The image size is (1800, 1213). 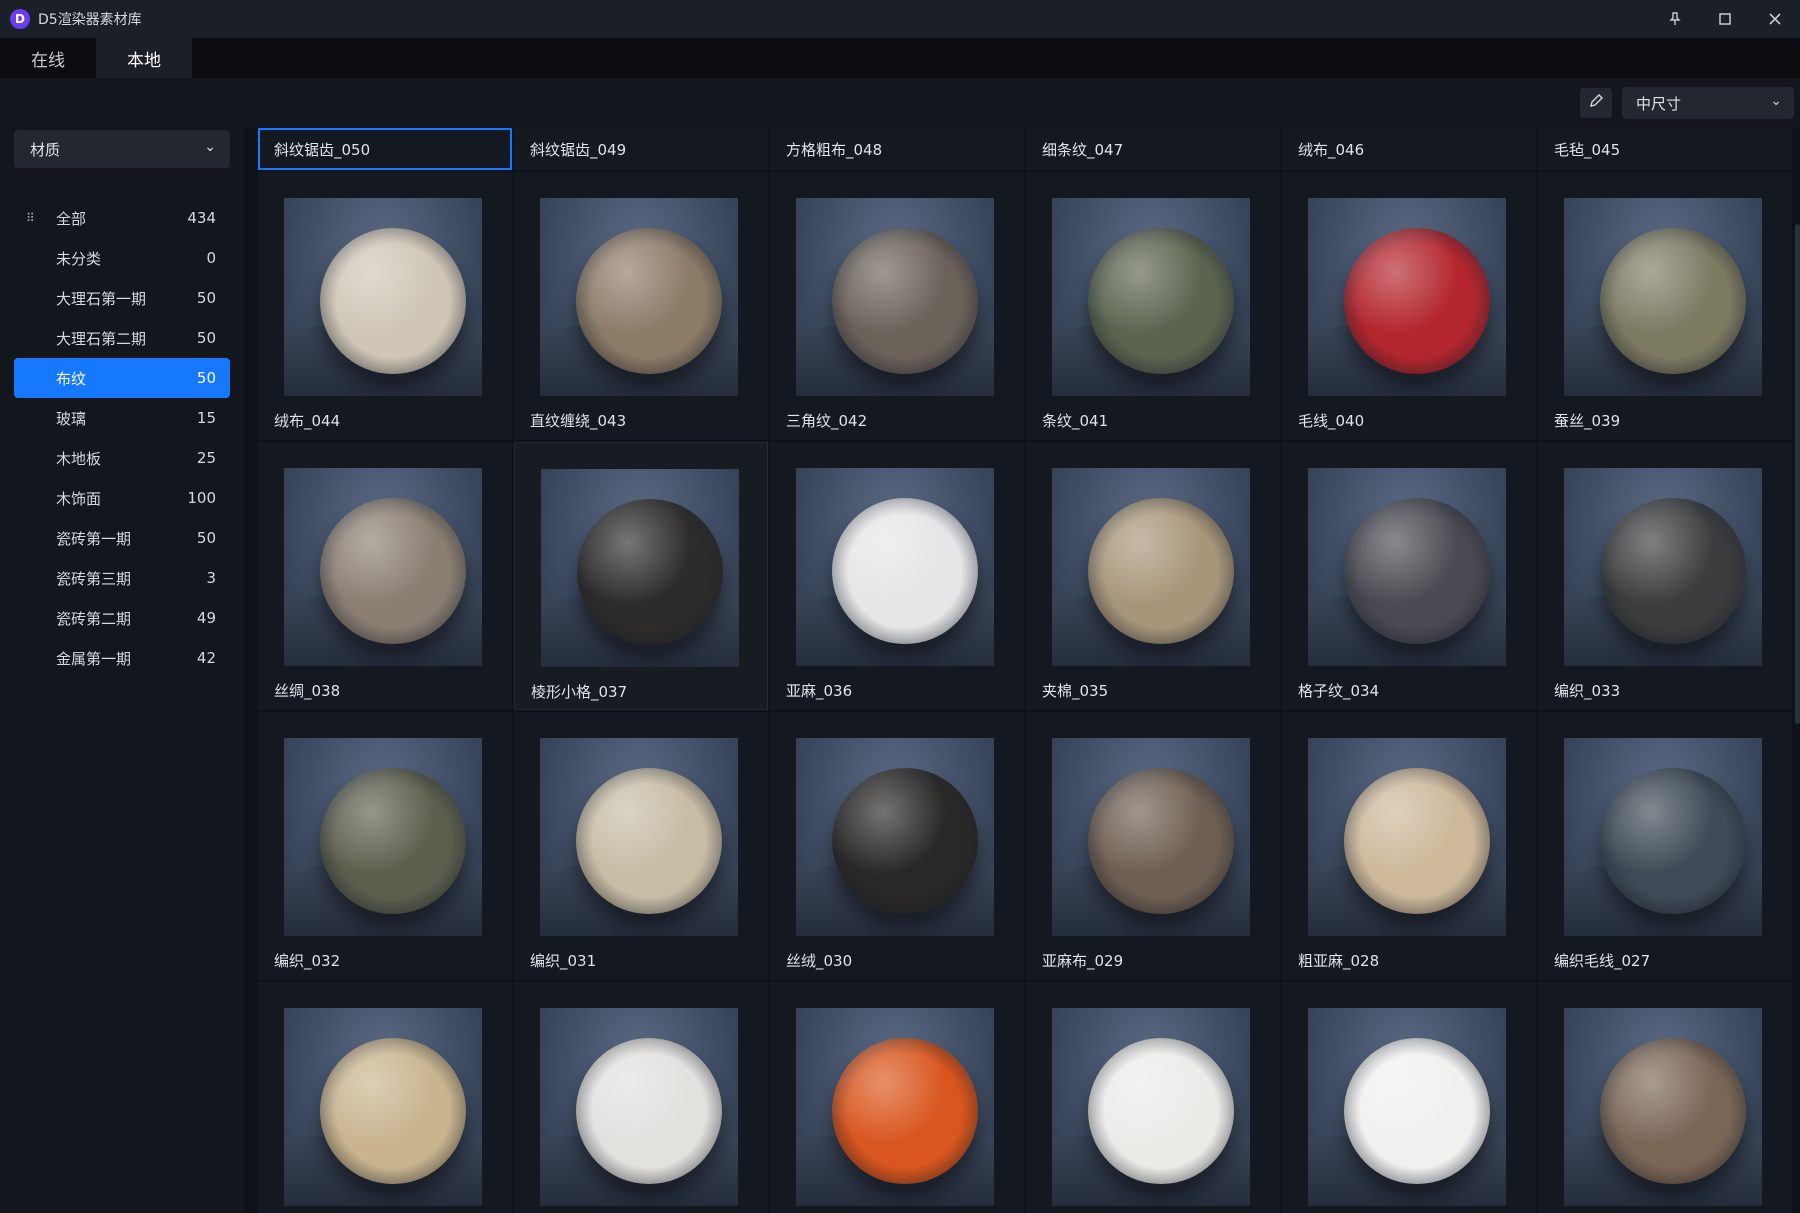 What do you see at coordinates (1339, 961) in the screenshot?
I see `material-name: 粗亚麻_028` at bounding box center [1339, 961].